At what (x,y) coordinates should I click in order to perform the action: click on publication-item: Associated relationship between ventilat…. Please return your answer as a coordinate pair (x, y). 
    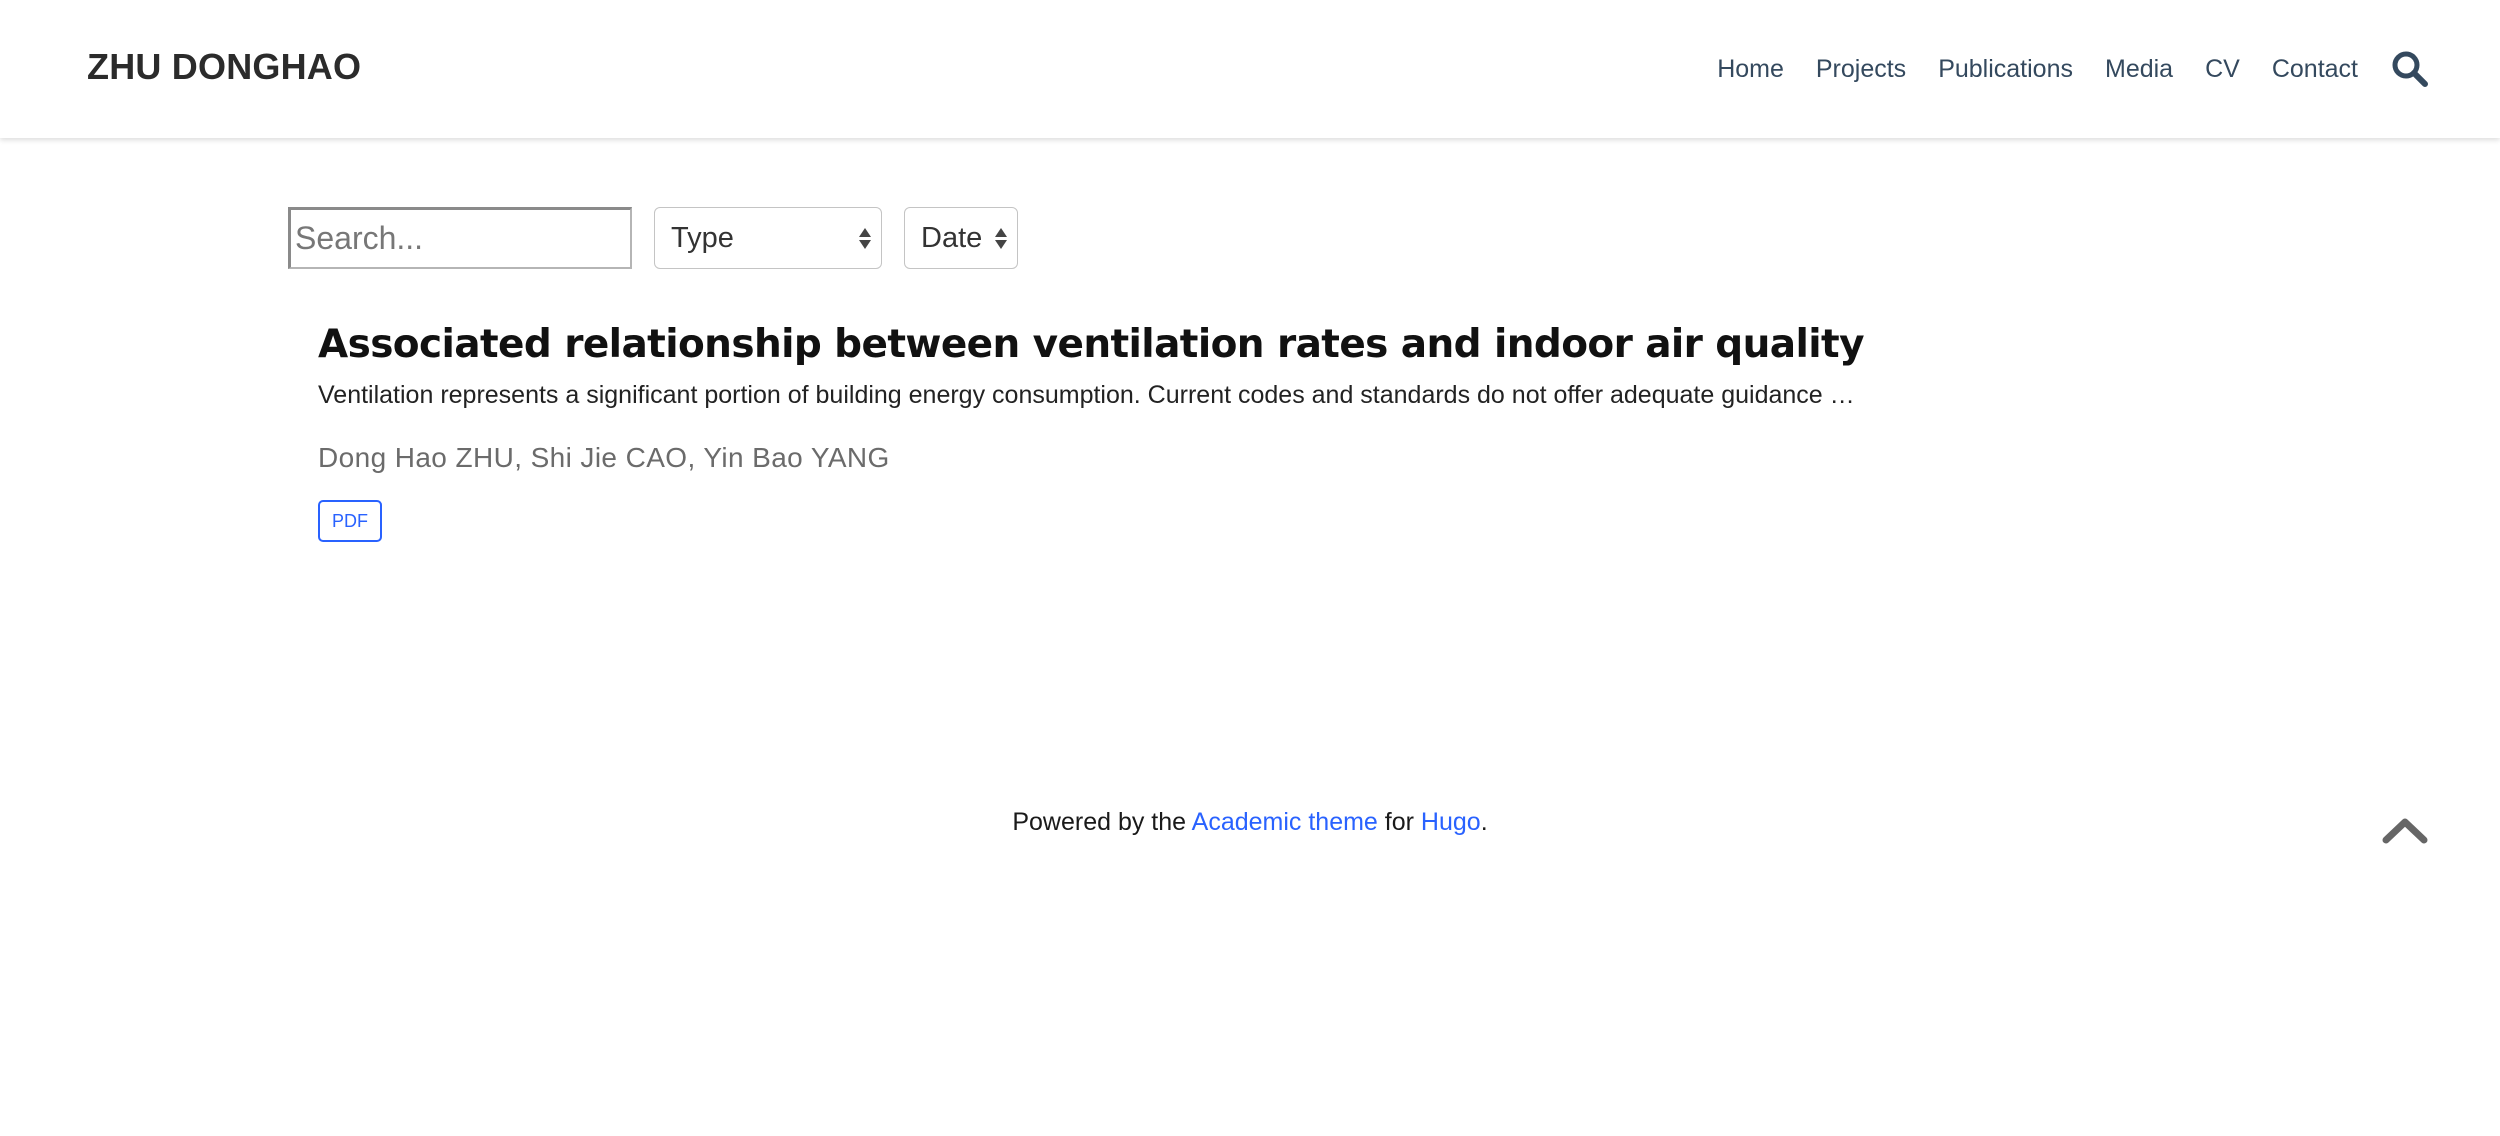
    Looking at the image, I should click on (1268, 430).